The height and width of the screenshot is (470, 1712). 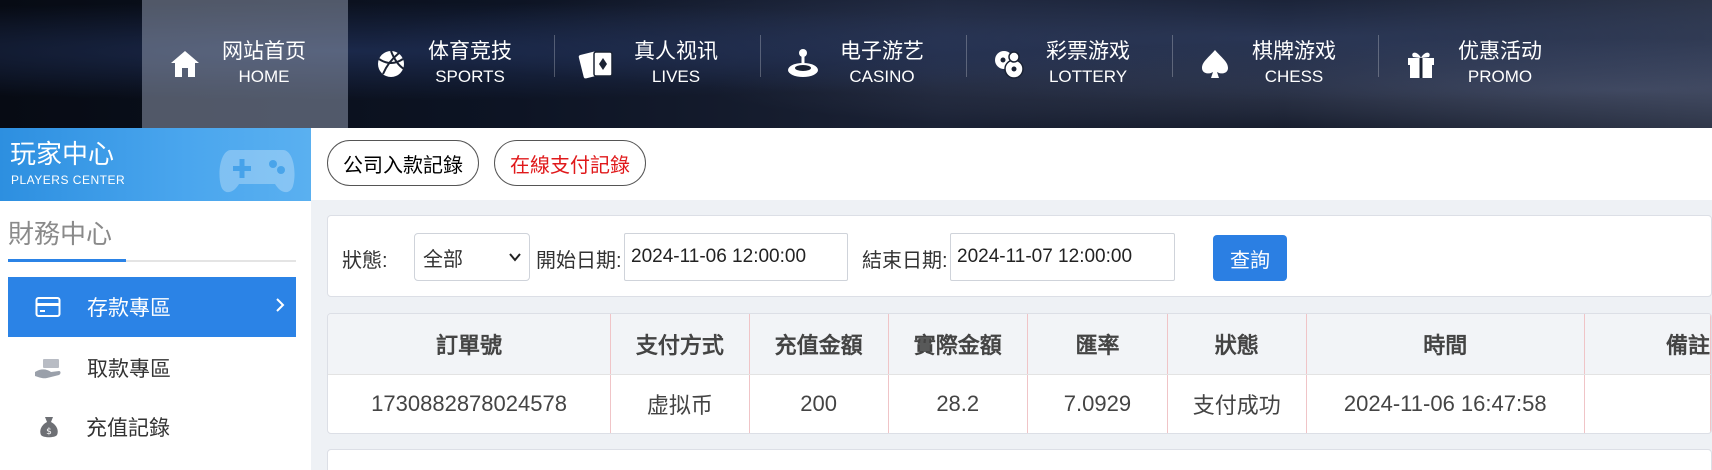 What do you see at coordinates (882, 76) in the screenshot?
I see `nav-label-en: CASINO` at bounding box center [882, 76].